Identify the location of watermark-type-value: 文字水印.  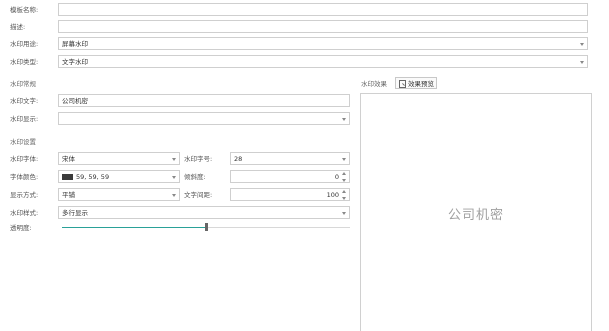
(75, 62).